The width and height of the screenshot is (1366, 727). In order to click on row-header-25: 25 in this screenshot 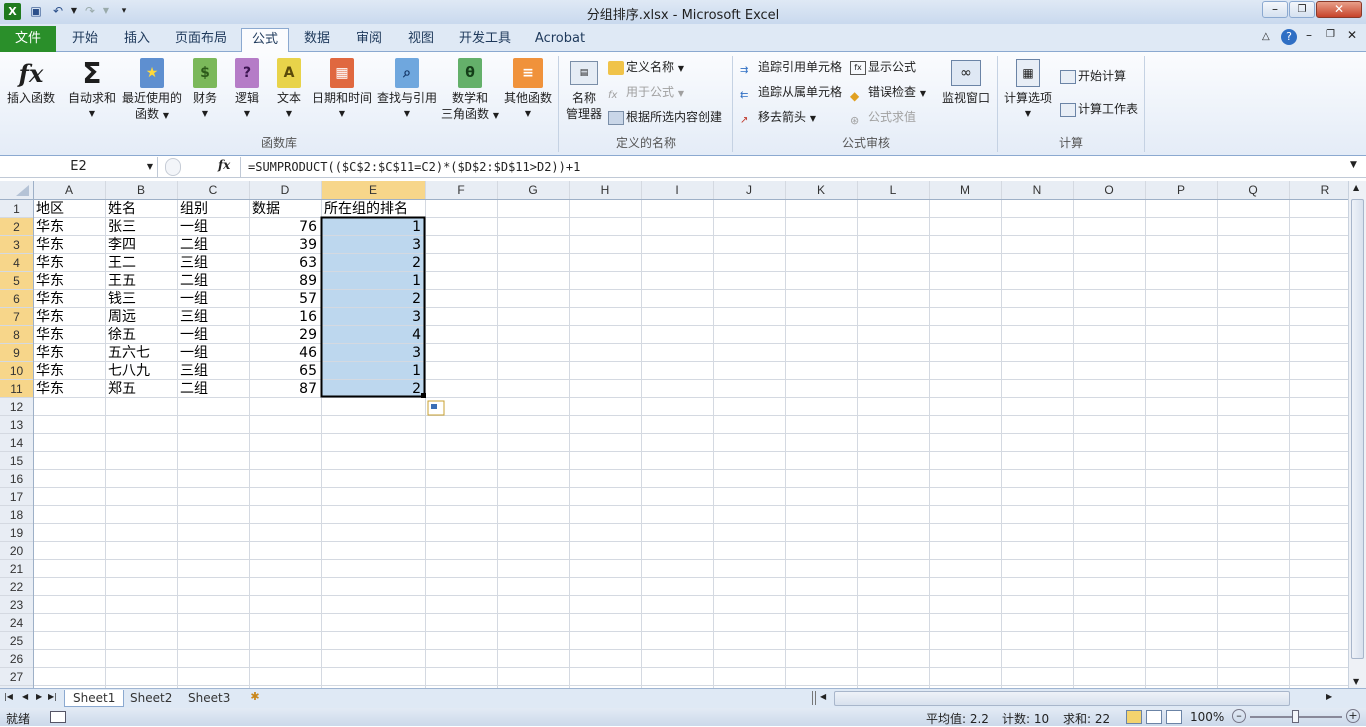, I will do `click(17, 641)`.